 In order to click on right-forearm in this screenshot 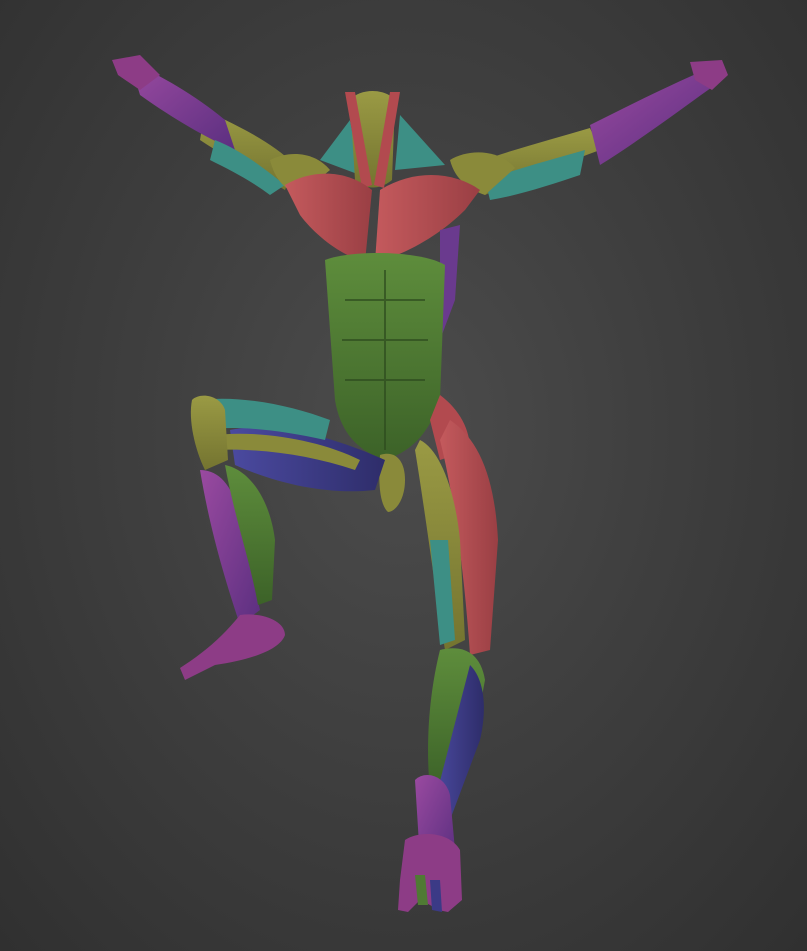, I will do `click(652, 117)`.